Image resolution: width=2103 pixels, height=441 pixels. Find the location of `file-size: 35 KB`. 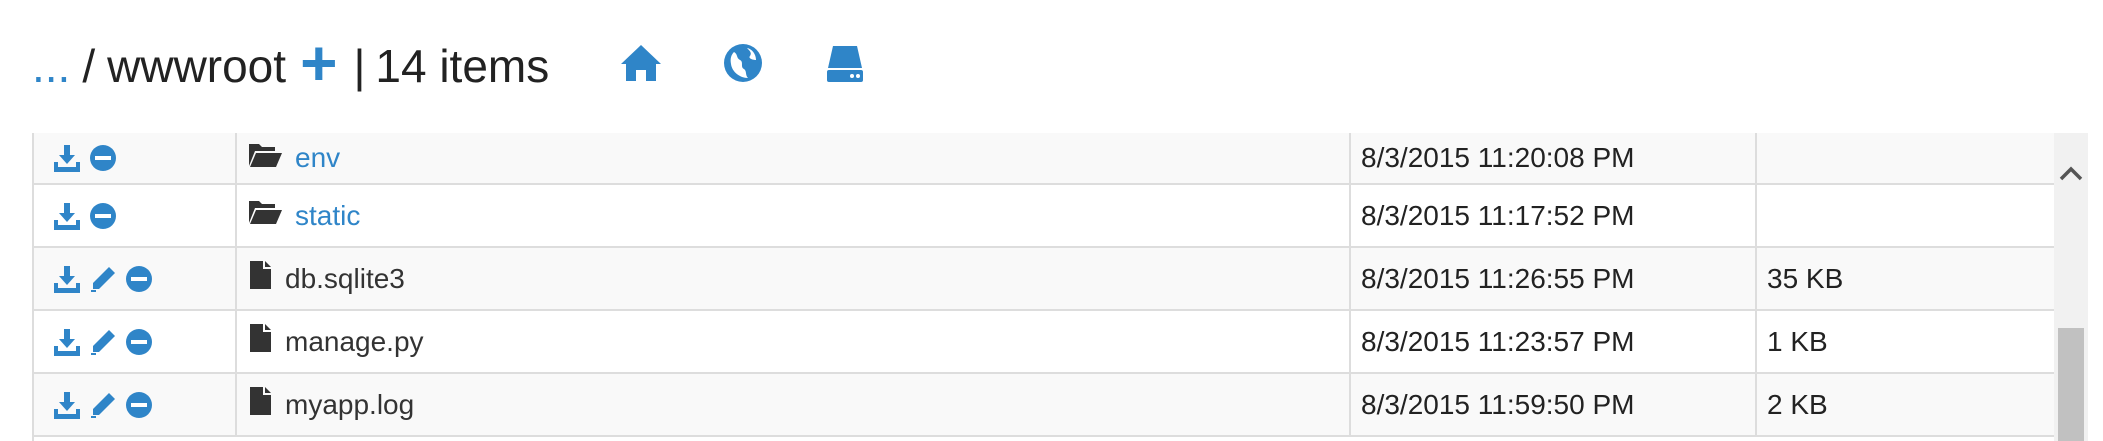

file-size: 35 KB is located at coordinates (1906, 279).